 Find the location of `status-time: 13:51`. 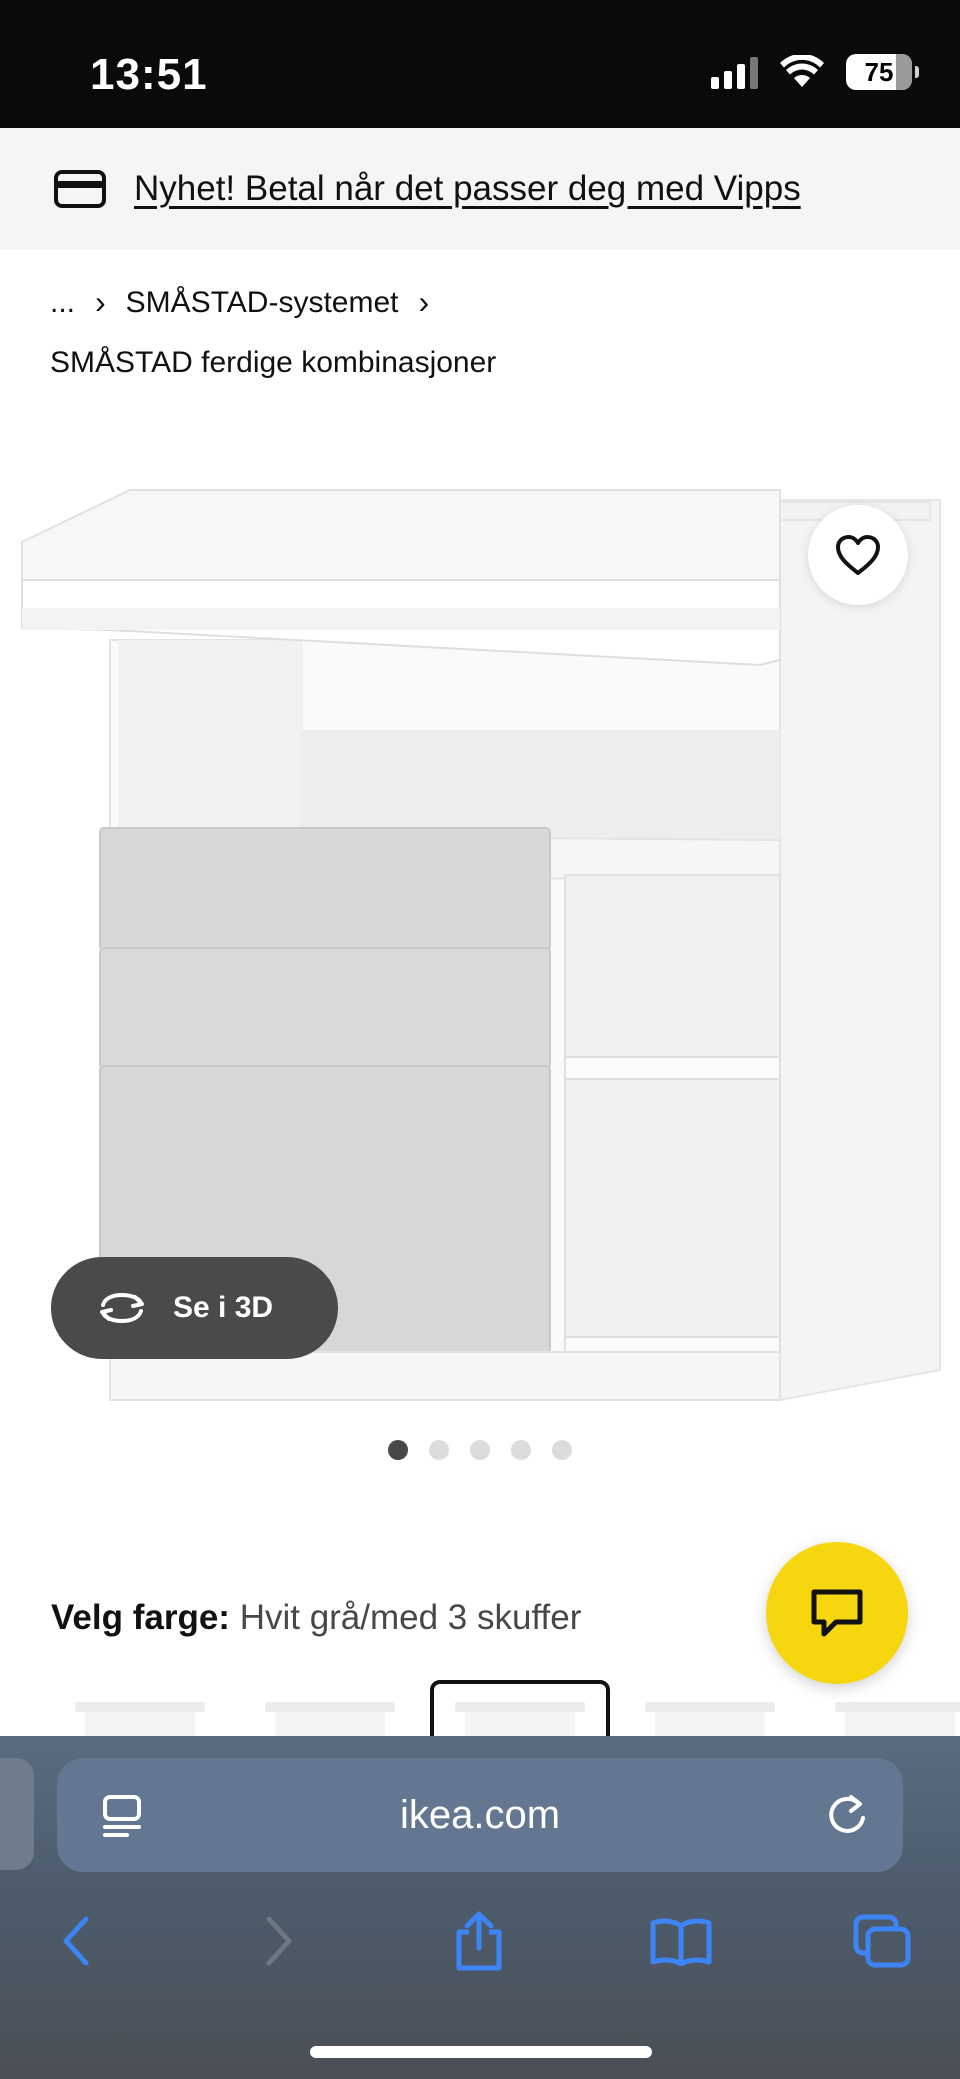

status-time: 13:51 is located at coordinates (149, 74).